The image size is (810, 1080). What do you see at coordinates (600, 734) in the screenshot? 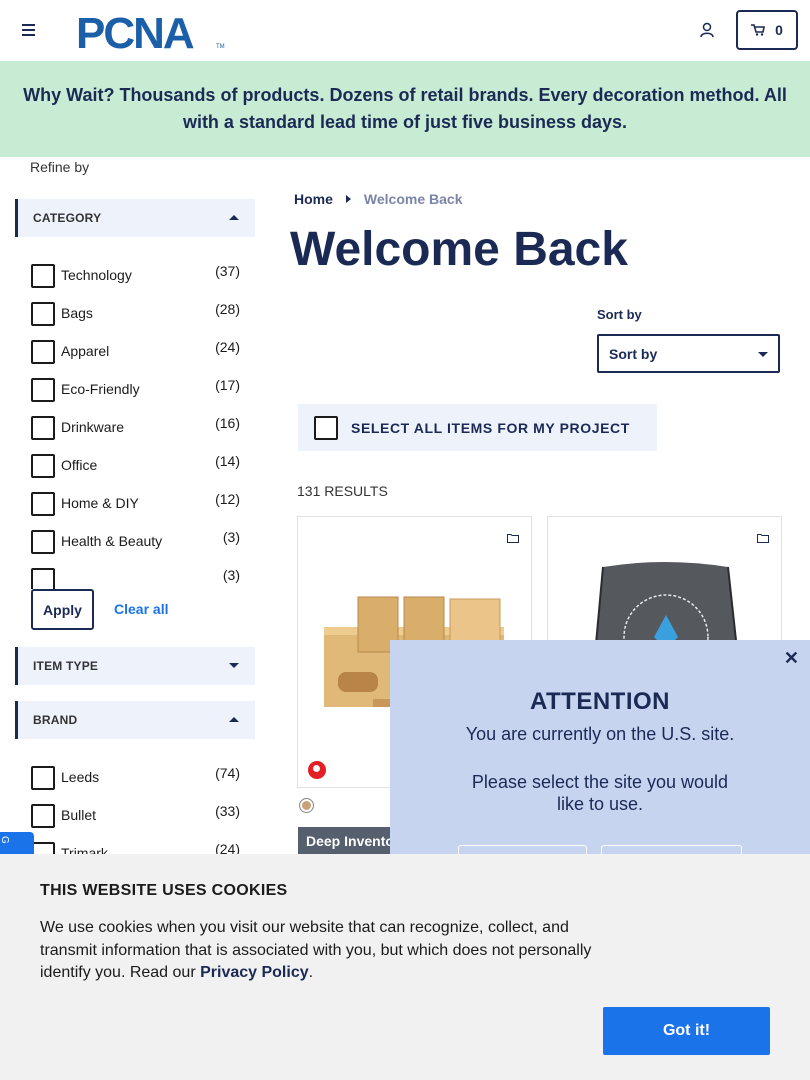
I see `modal-line-1: You are currently on the U.S. site.` at bounding box center [600, 734].